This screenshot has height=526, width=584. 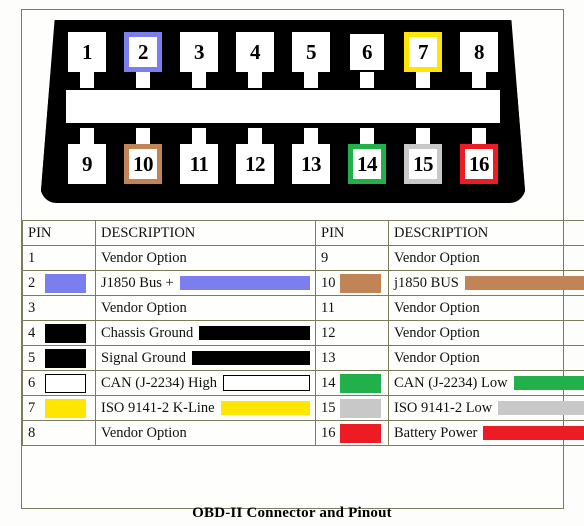 I want to click on pin-13-number: 13, so click(x=311, y=163).